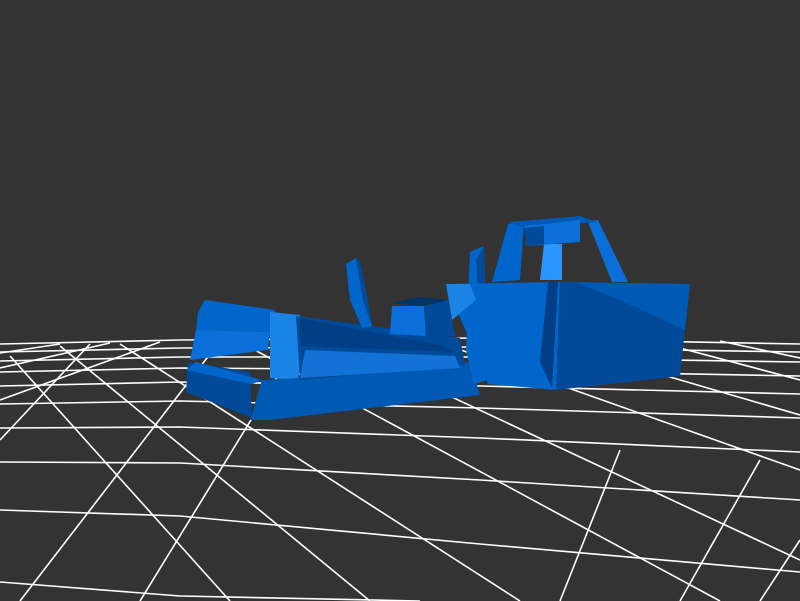 The height and width of the screenshot is (601, 800). What do you see at coordinates (608, 251) in the screenshot?
I see `canopy-post-right` at bounding box center [608, 251].